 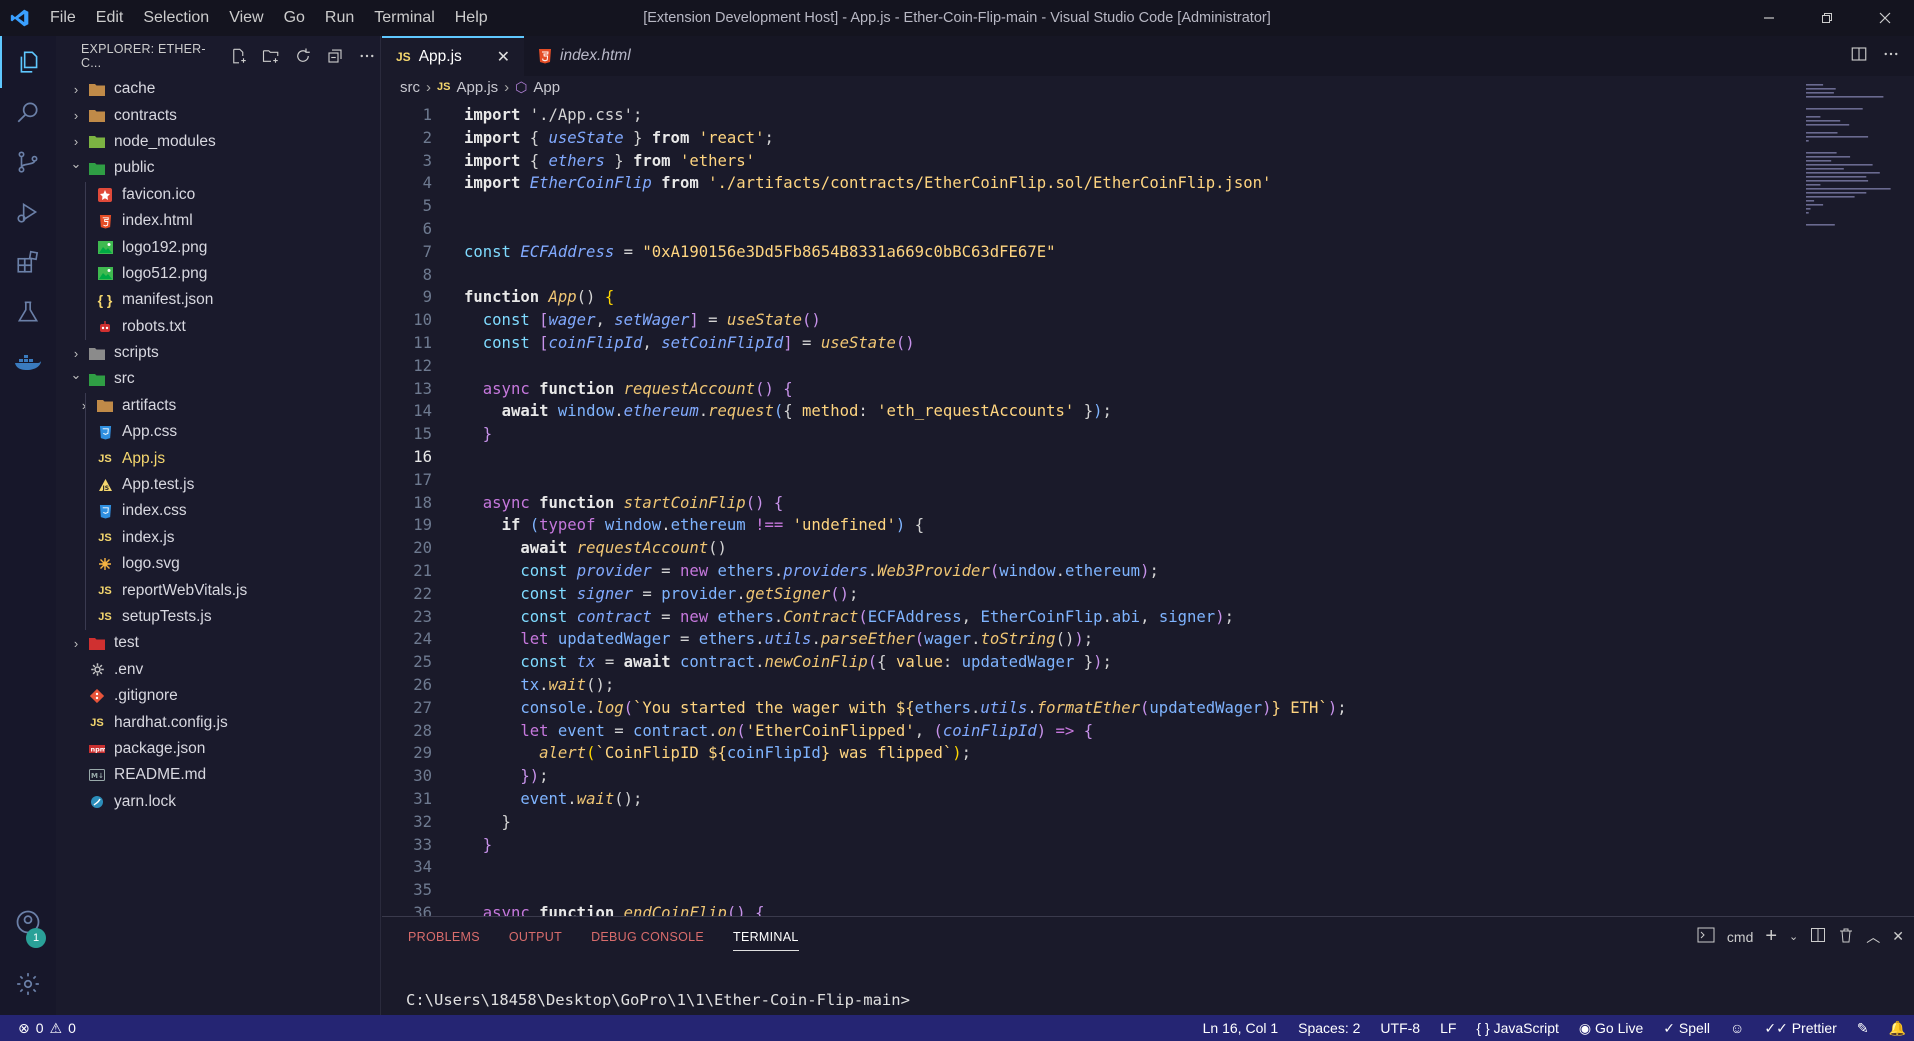 What do you see at coordinates (110, 18) in the screenshot?
I see `menu-edit: Edit` at bounding box center [110, 18].